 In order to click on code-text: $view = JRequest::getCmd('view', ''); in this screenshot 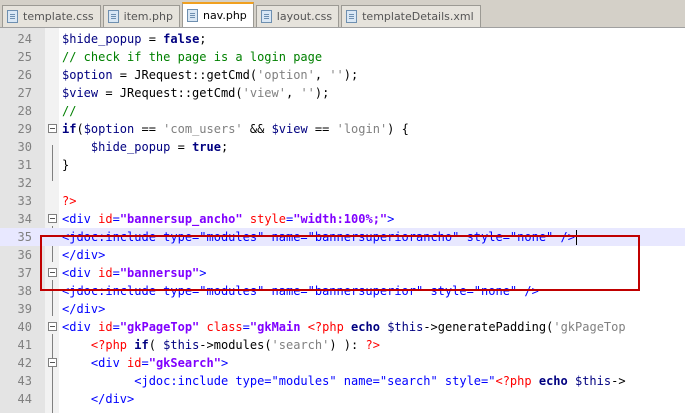, I will do `click(195, 93)`.